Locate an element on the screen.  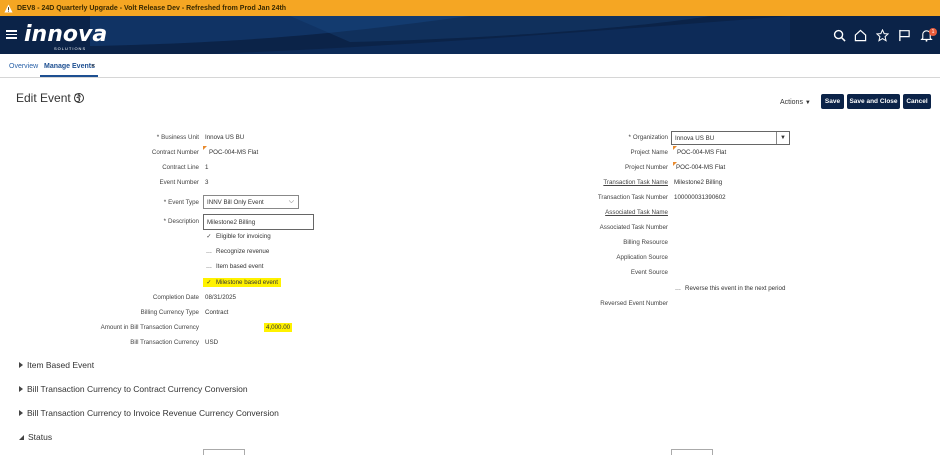
event-type-value: INNV Bill Only Event is located at coordinates (235, 202).